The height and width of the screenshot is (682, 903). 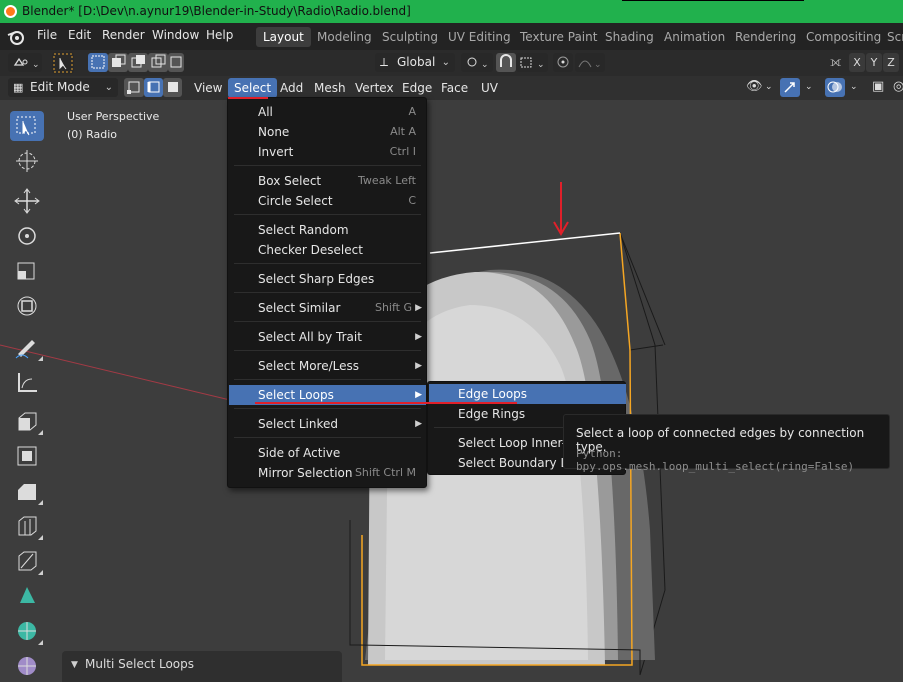 What do you see at coordinates (694, 37) in the screenshot?
I see `tab-animation: Animation` at bounding box center [694, 37].